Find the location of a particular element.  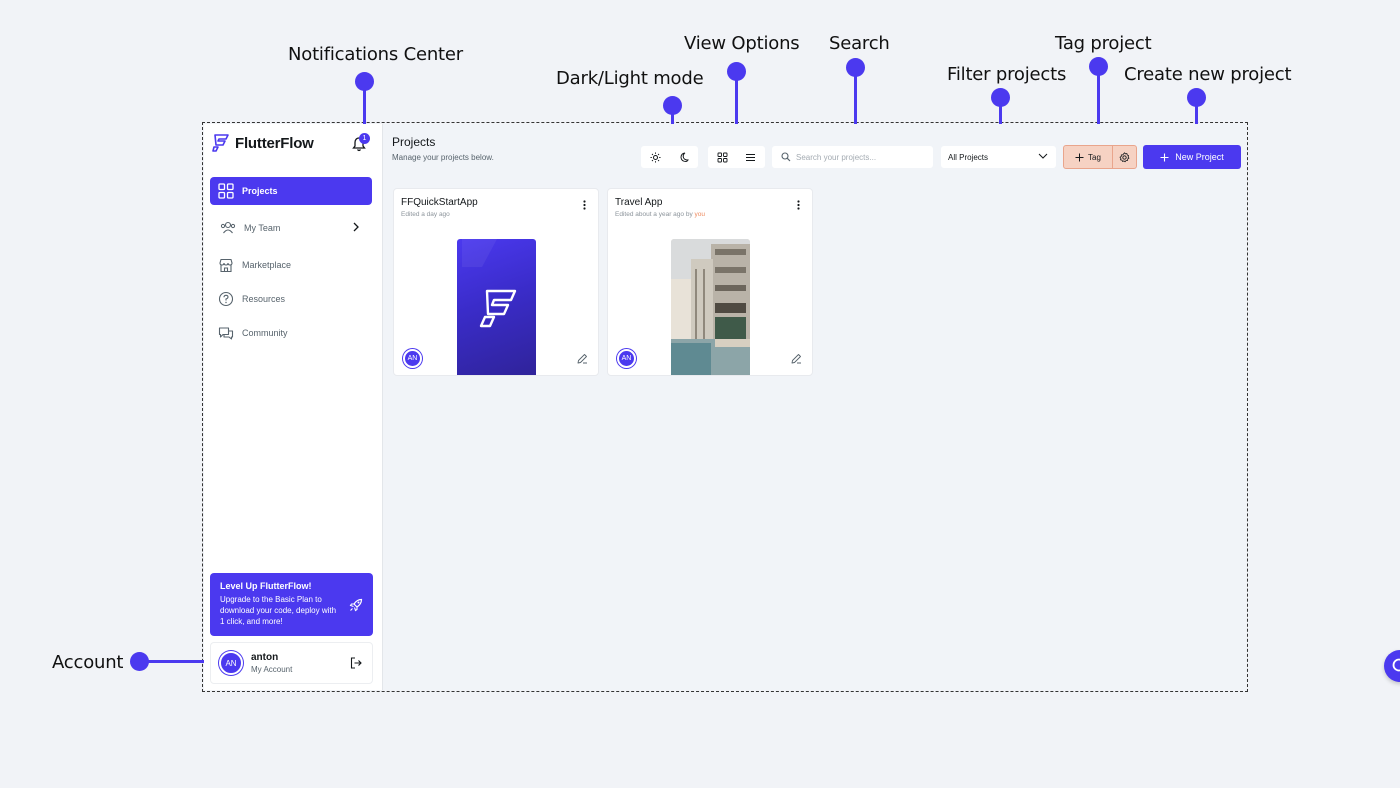

tag-controls: Tag is located at coordinates (1100, 157).